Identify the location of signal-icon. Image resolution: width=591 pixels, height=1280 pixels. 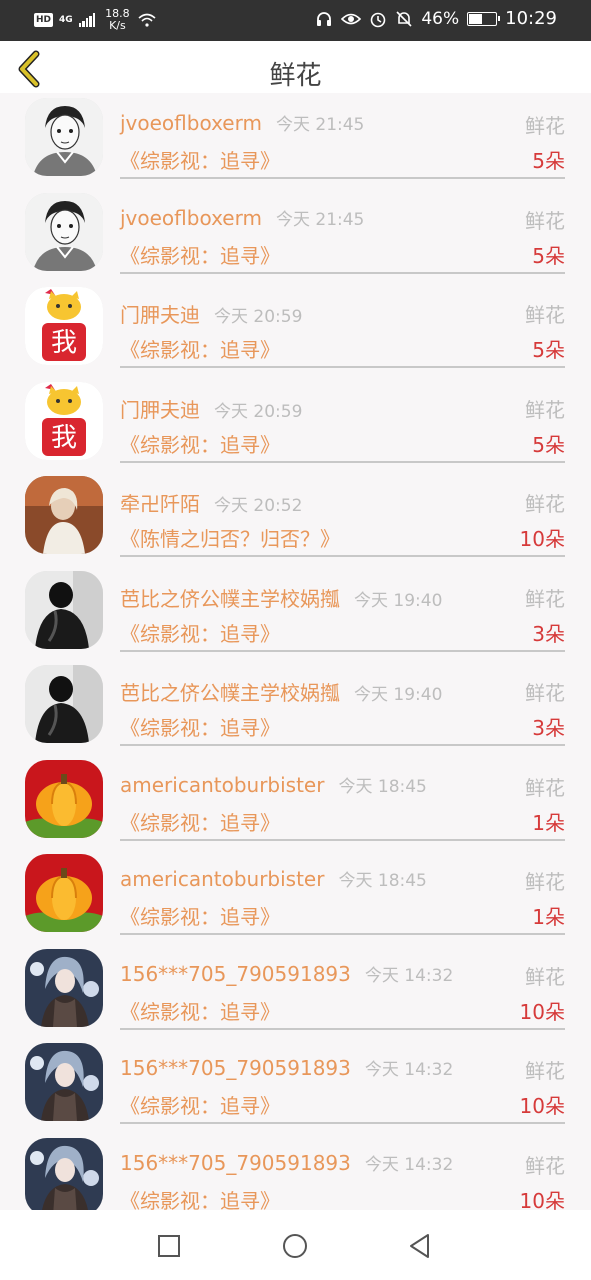
(87, 20).